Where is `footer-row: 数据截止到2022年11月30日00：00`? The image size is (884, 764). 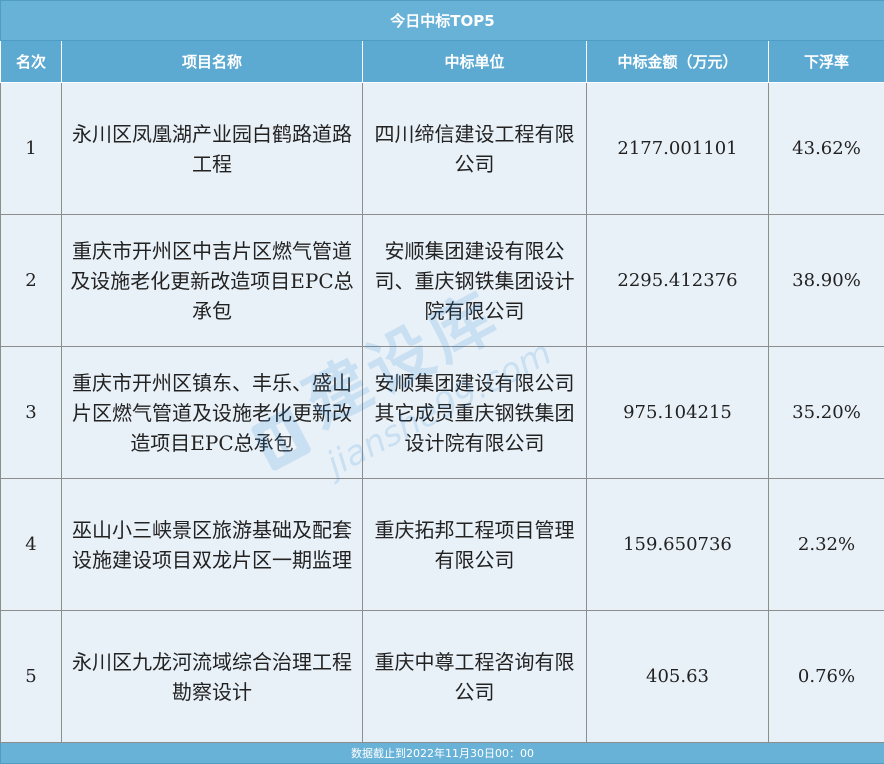 footer-row: 数据截止到2022年11月30日00：00 is located at coordinates (442, 753).